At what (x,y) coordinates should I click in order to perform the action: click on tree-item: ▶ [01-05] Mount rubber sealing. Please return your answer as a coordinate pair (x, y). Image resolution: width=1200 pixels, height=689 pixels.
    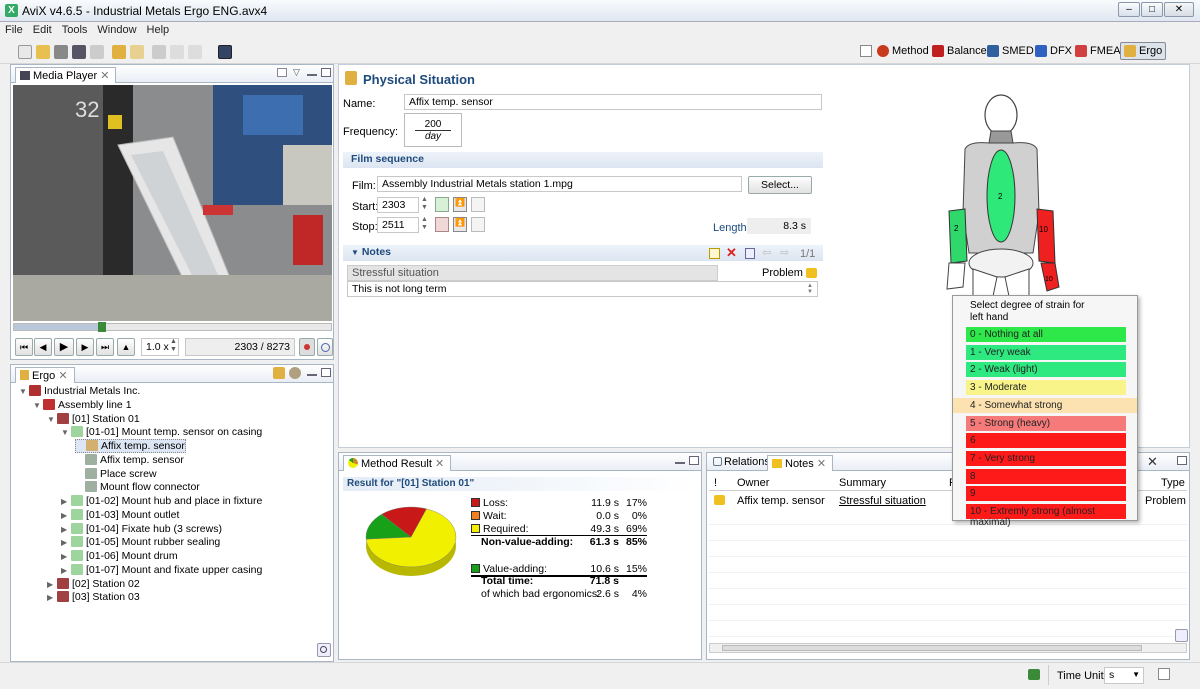
    Looking at the image, I should click on (140, 542).